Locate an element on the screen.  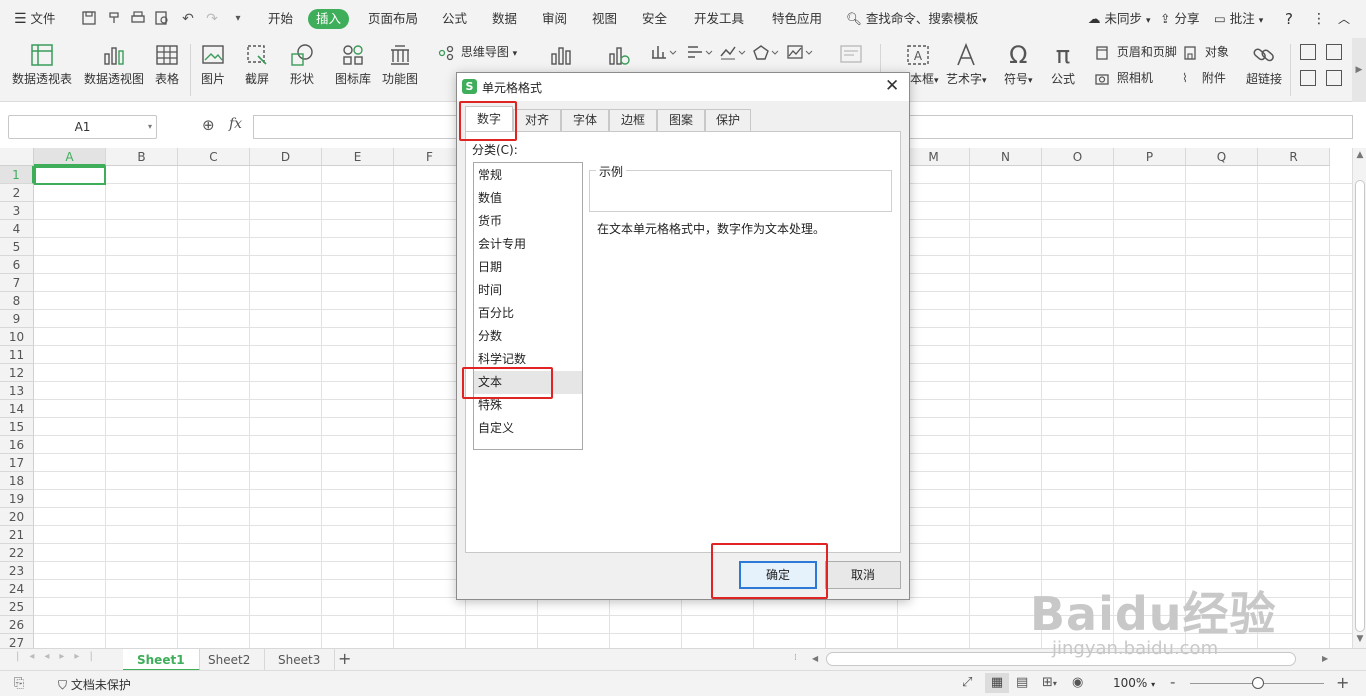
scroll-left-icon: ◀ is located at coordinates (815, 658).